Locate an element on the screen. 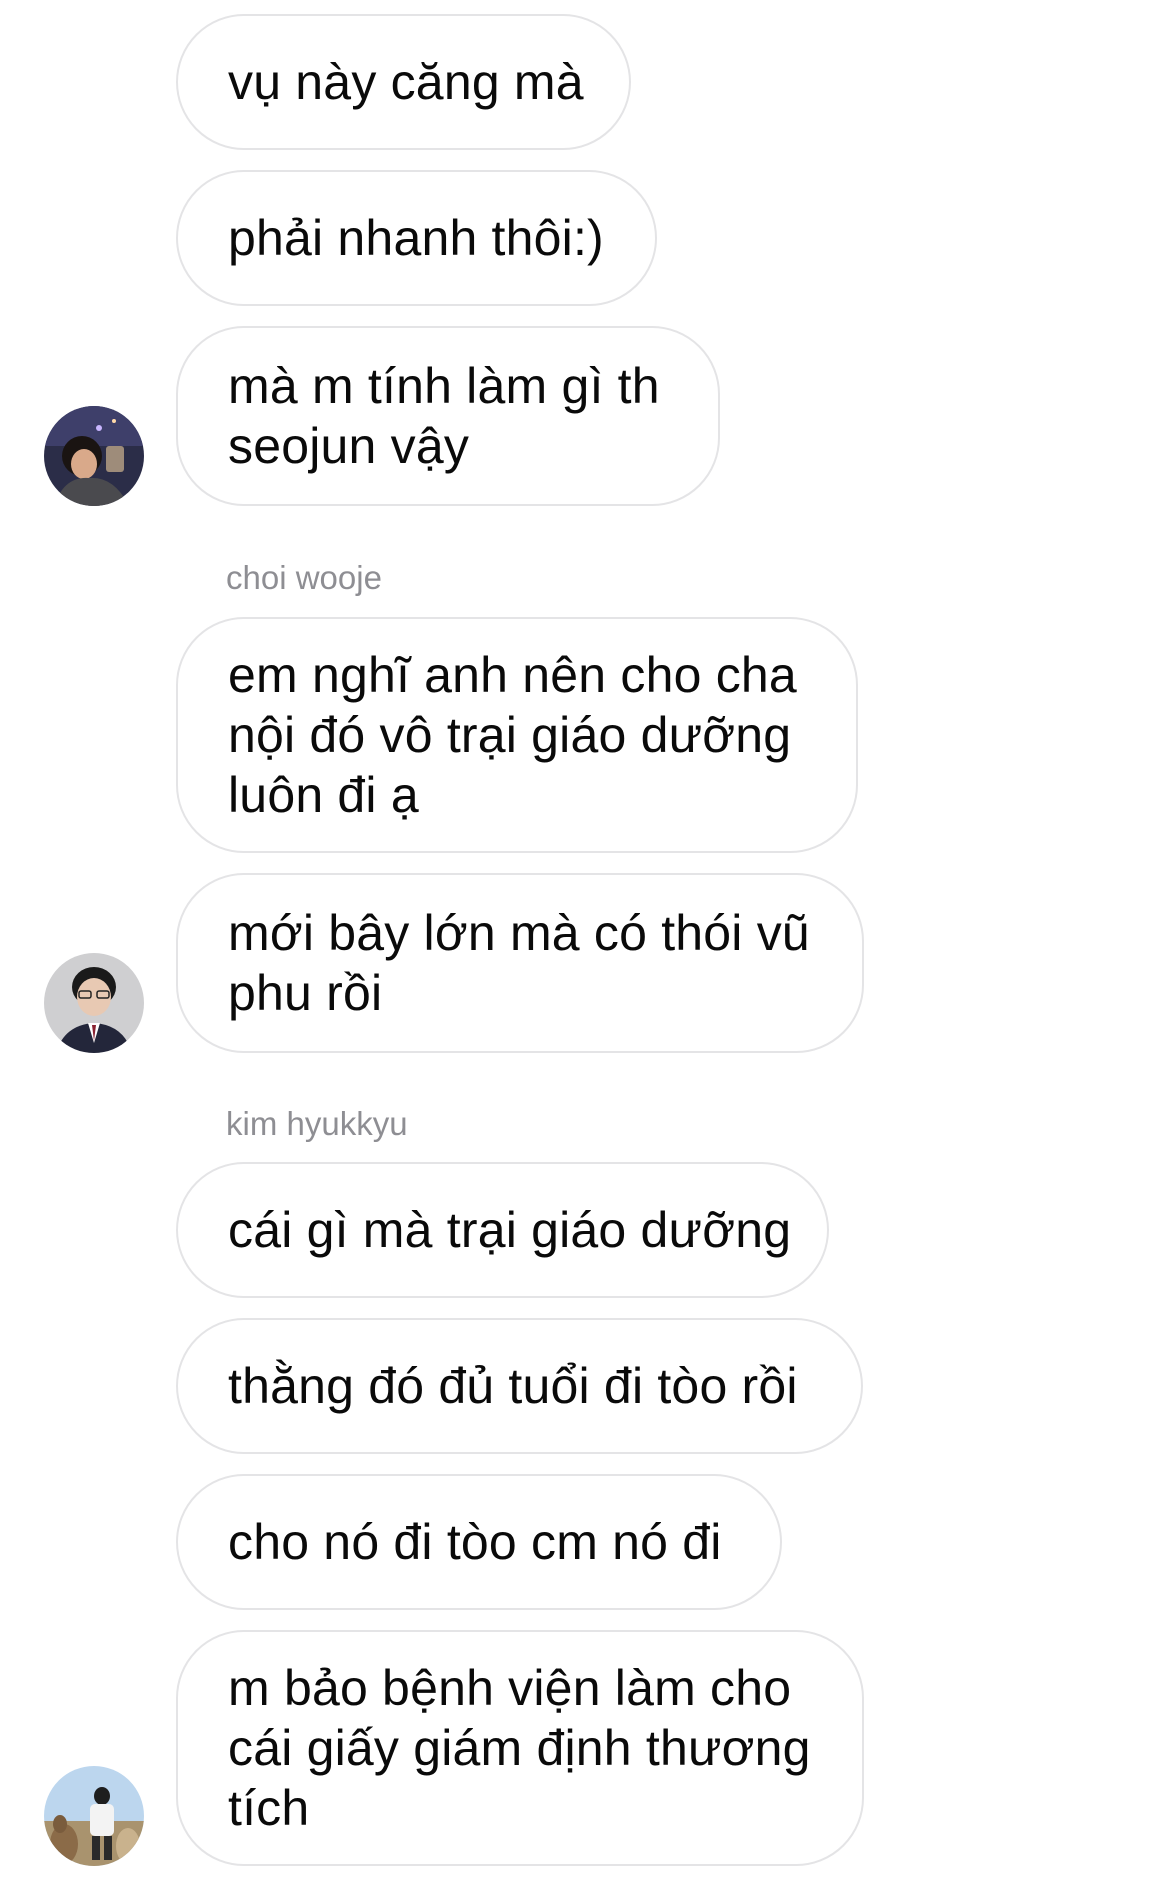 The image size is (1170, 1879). user-photo-alpaca-icon is located at coordinates (94, 1816).